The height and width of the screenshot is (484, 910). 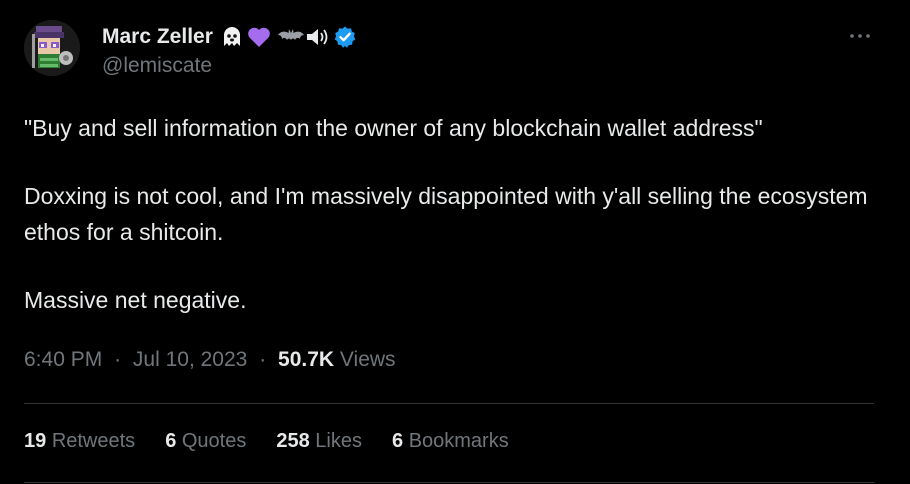 I want to click on retweets-label: Retweets, so click(x=93, y=441).